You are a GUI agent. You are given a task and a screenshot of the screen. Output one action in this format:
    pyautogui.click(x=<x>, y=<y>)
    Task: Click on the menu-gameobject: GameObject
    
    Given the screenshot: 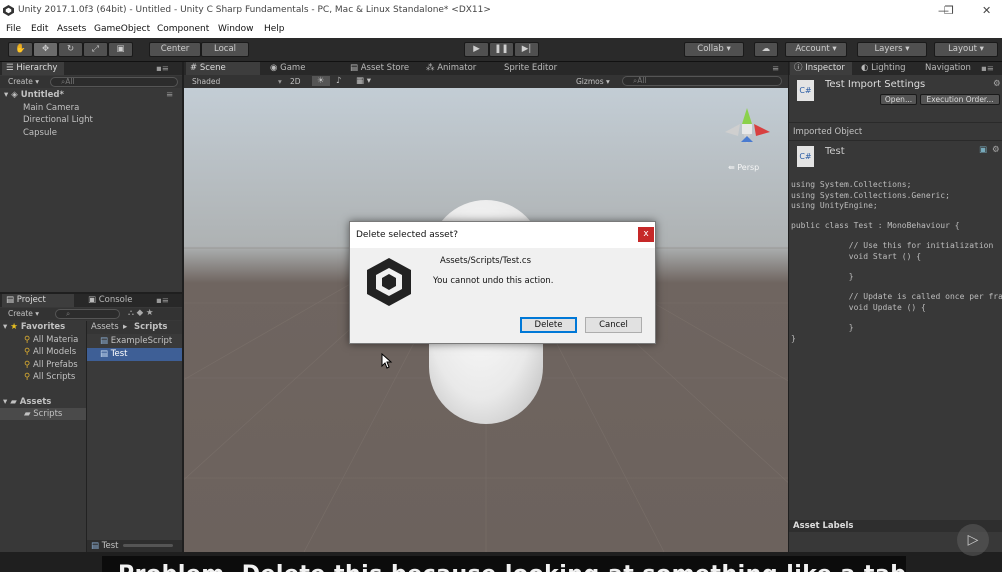 What is the action you would take?
    pyautogui.click(x=122, y=29)
    